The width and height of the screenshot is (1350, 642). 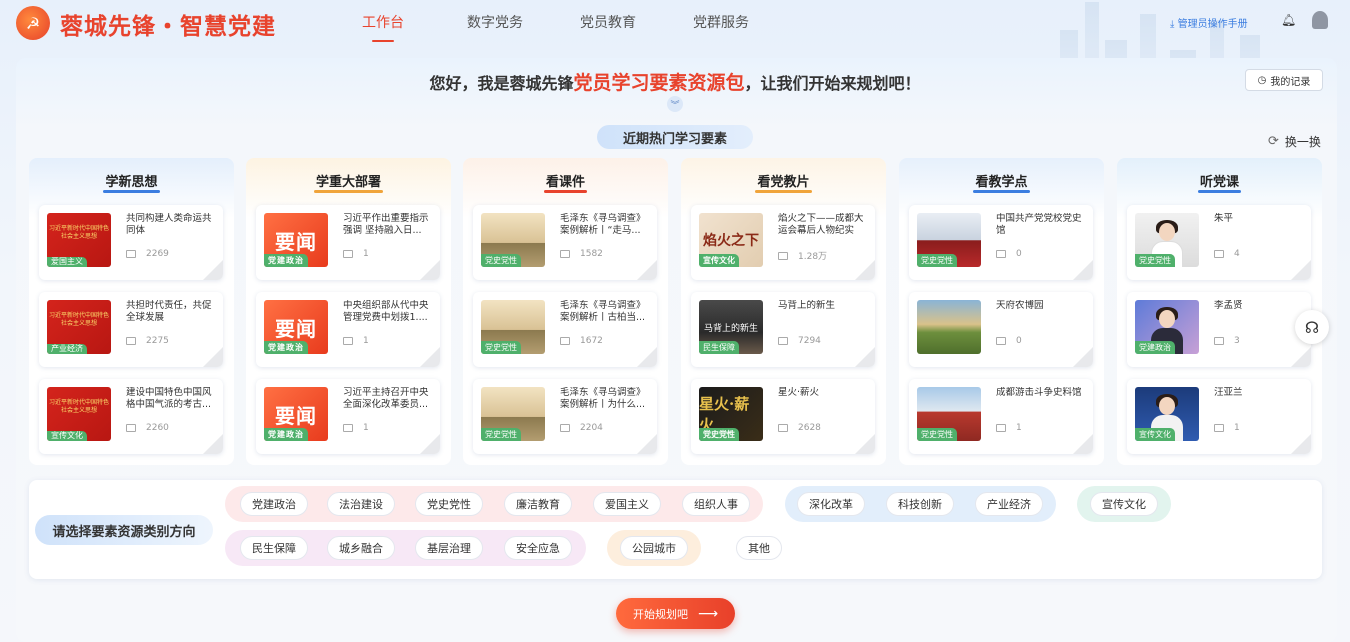 I want to click on resource-card: 党史党性 中国共产党党校党史馆 0, so click(x=1001, y=242).